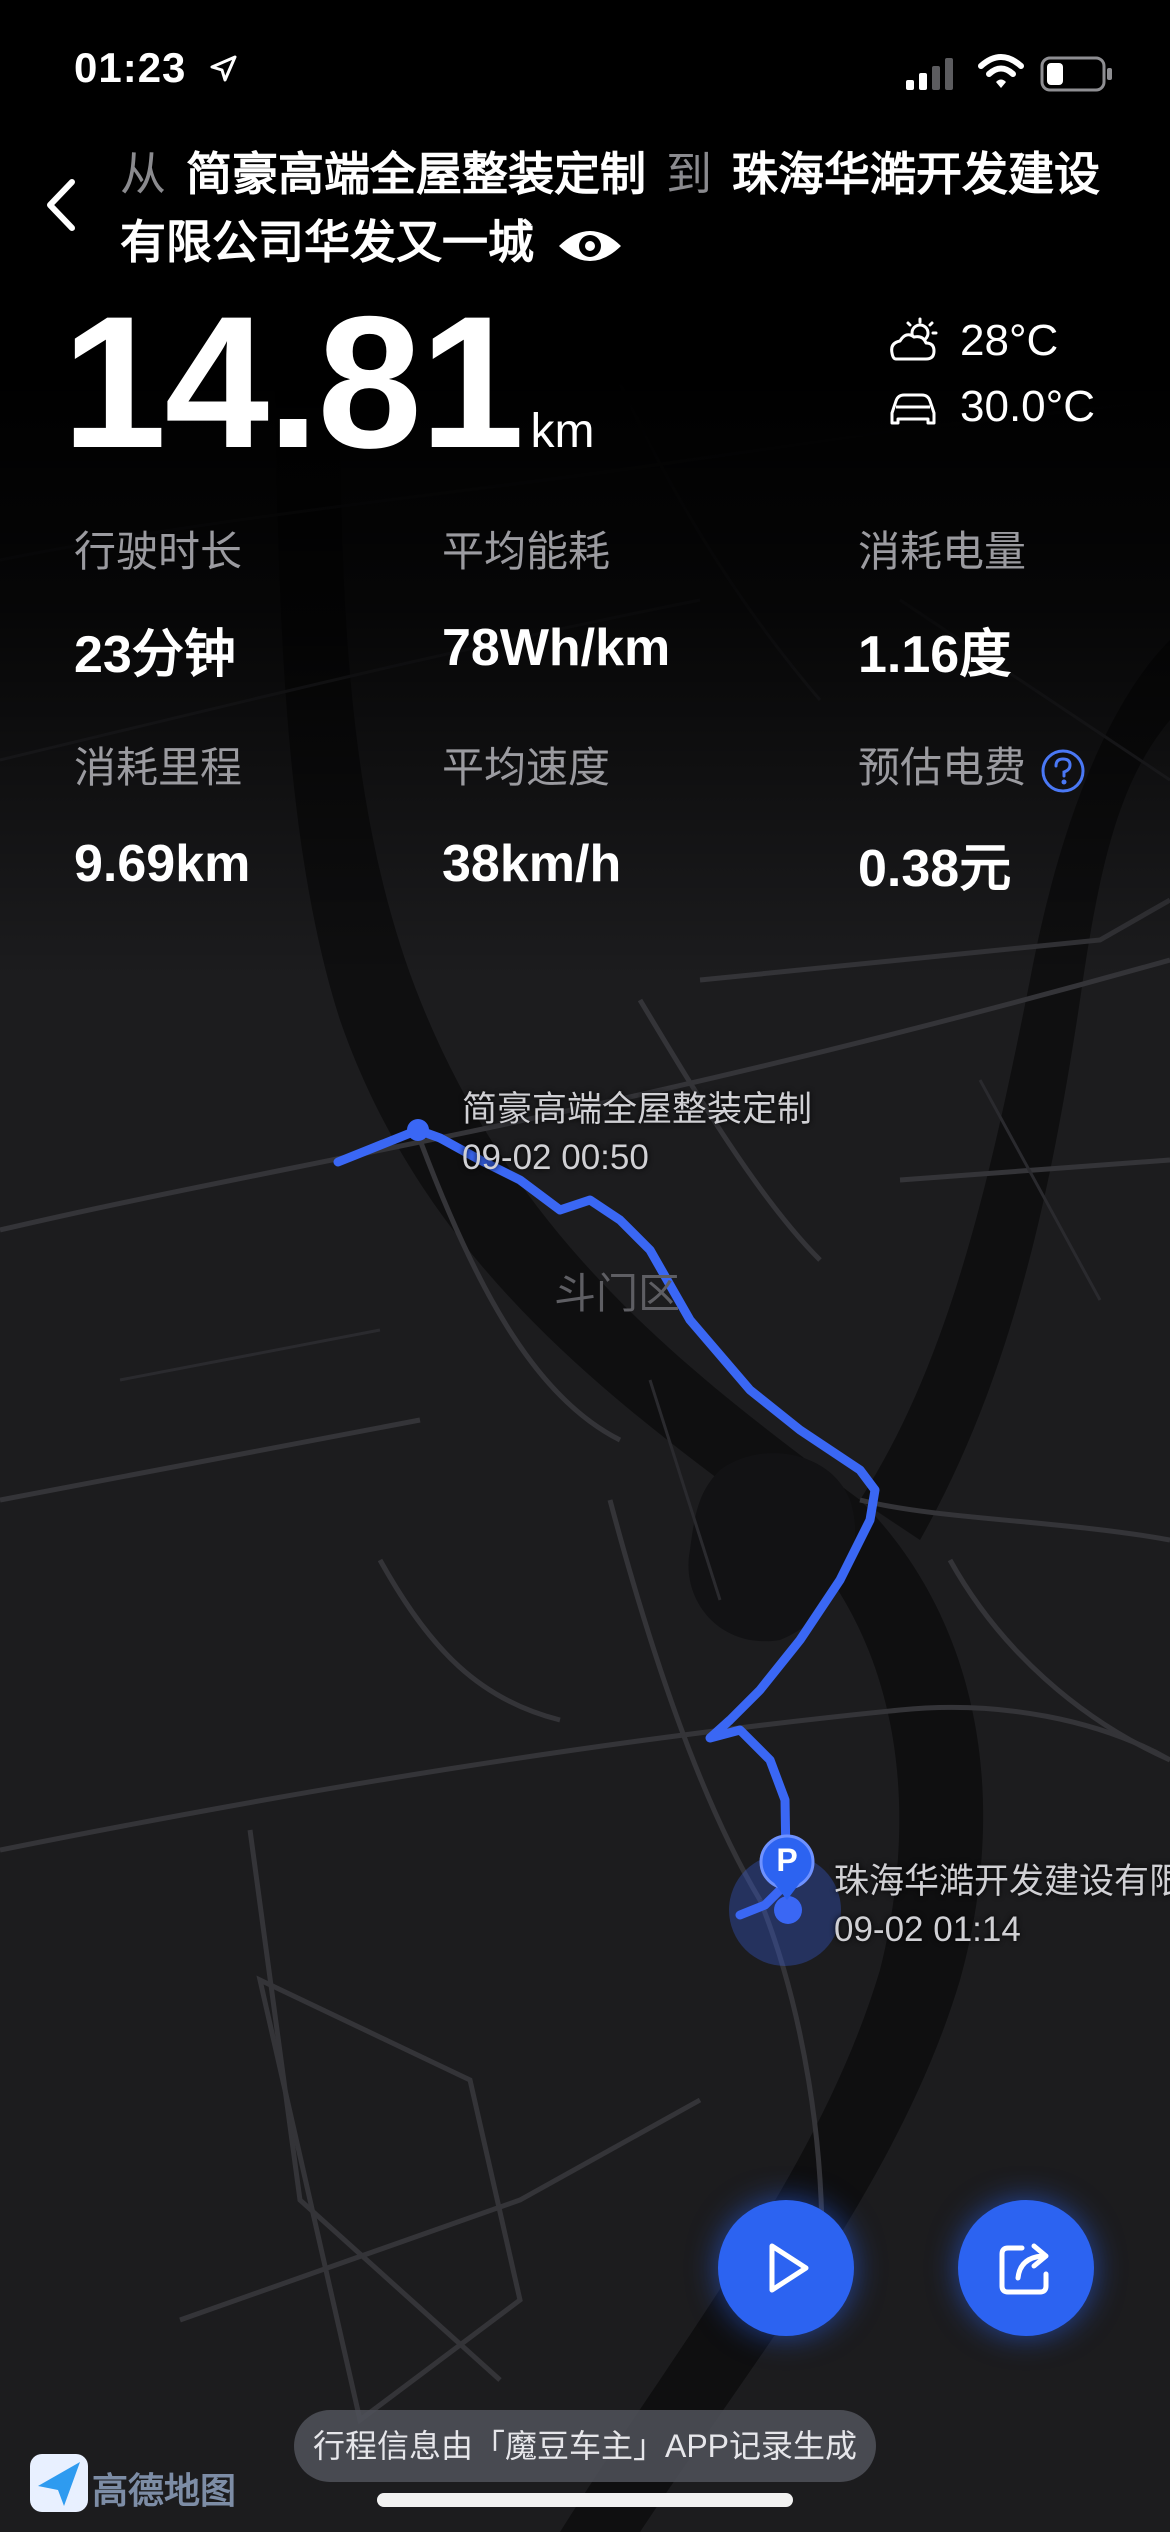 This screenshot has height=2532, width=1170. Describe the element at coordinates (1001, 71) in the screenshot. I see `wifi-icon` at that location.